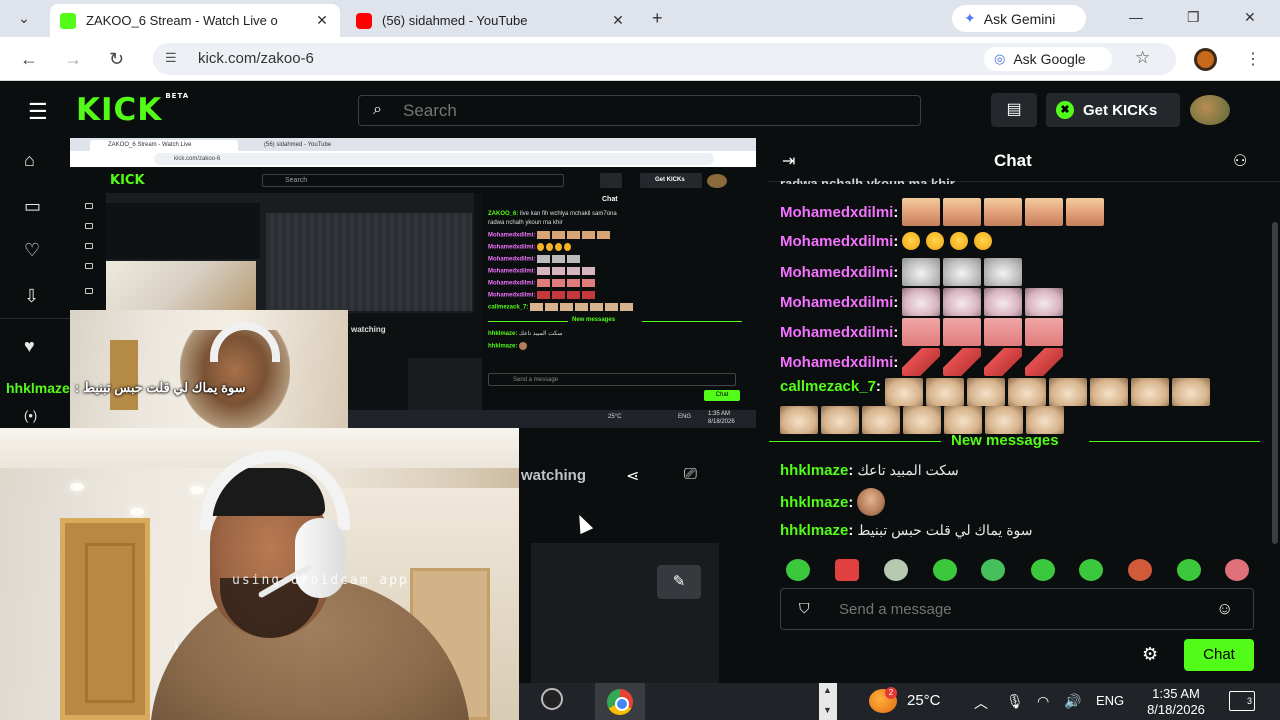  I want to click on menu-icon: ☰, so click(38, 112).